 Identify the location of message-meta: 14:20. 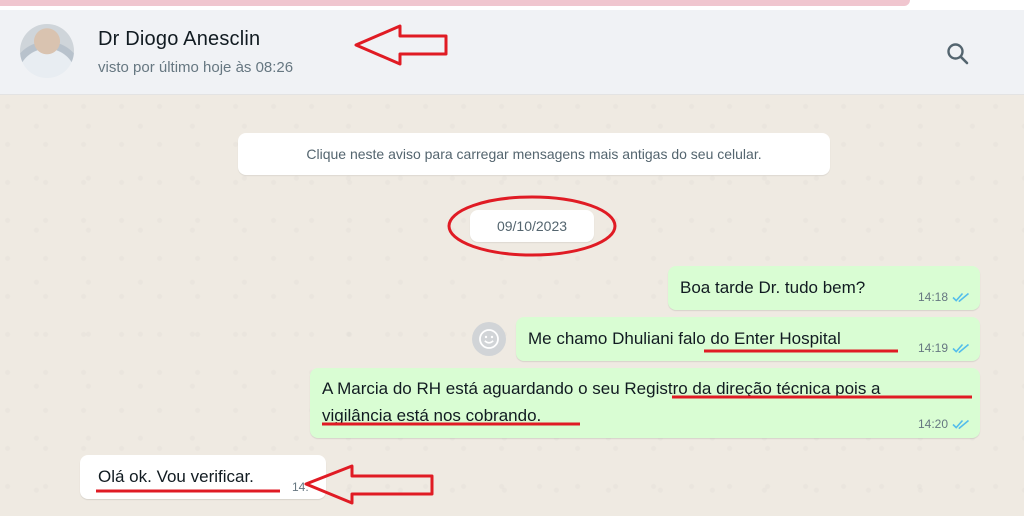
(944, 424).